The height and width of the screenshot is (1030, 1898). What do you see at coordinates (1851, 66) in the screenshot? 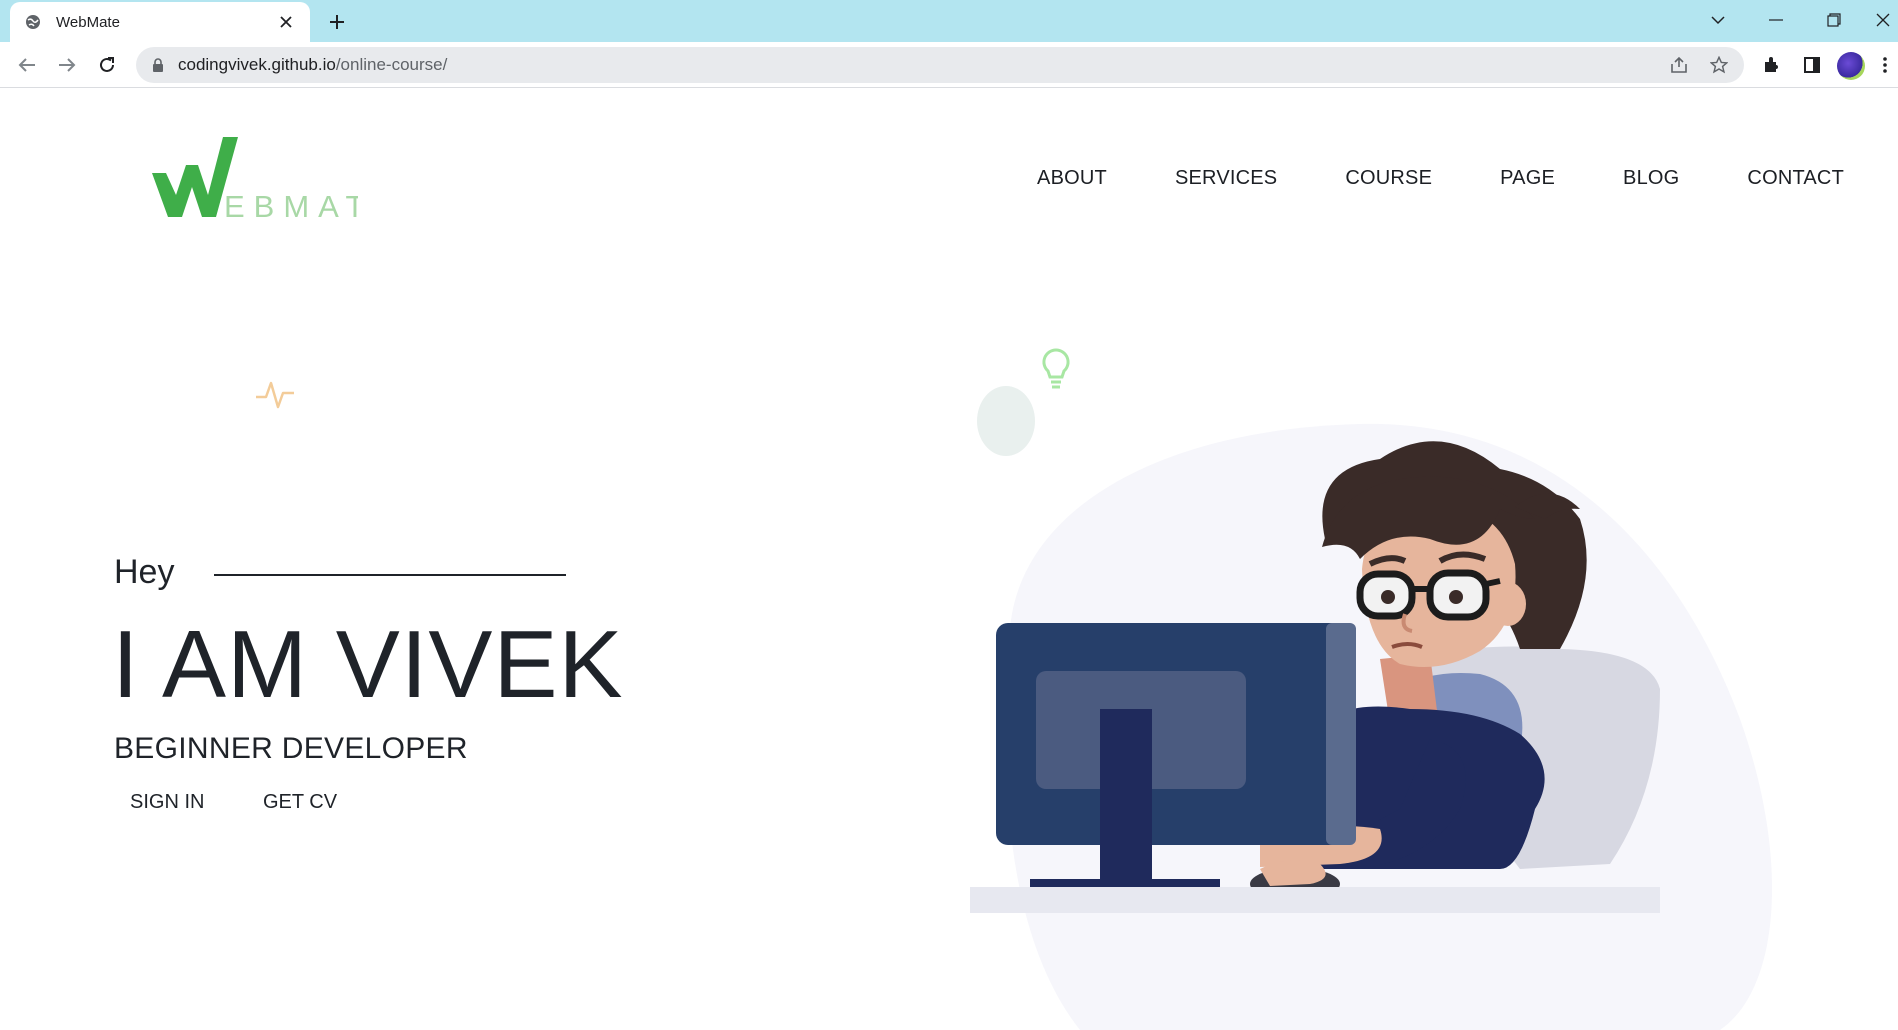
I see `profile-avatar` at bounding box center [1851, 66].